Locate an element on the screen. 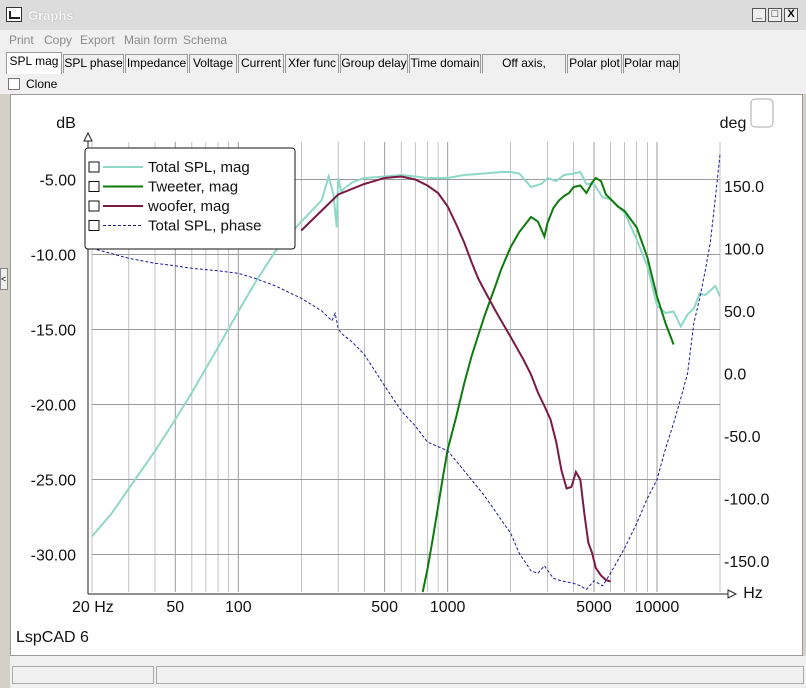 Image resolution: width=806 pixels, height=688 pixels. menu-copy: Copy is located at coordinates (58, 40).